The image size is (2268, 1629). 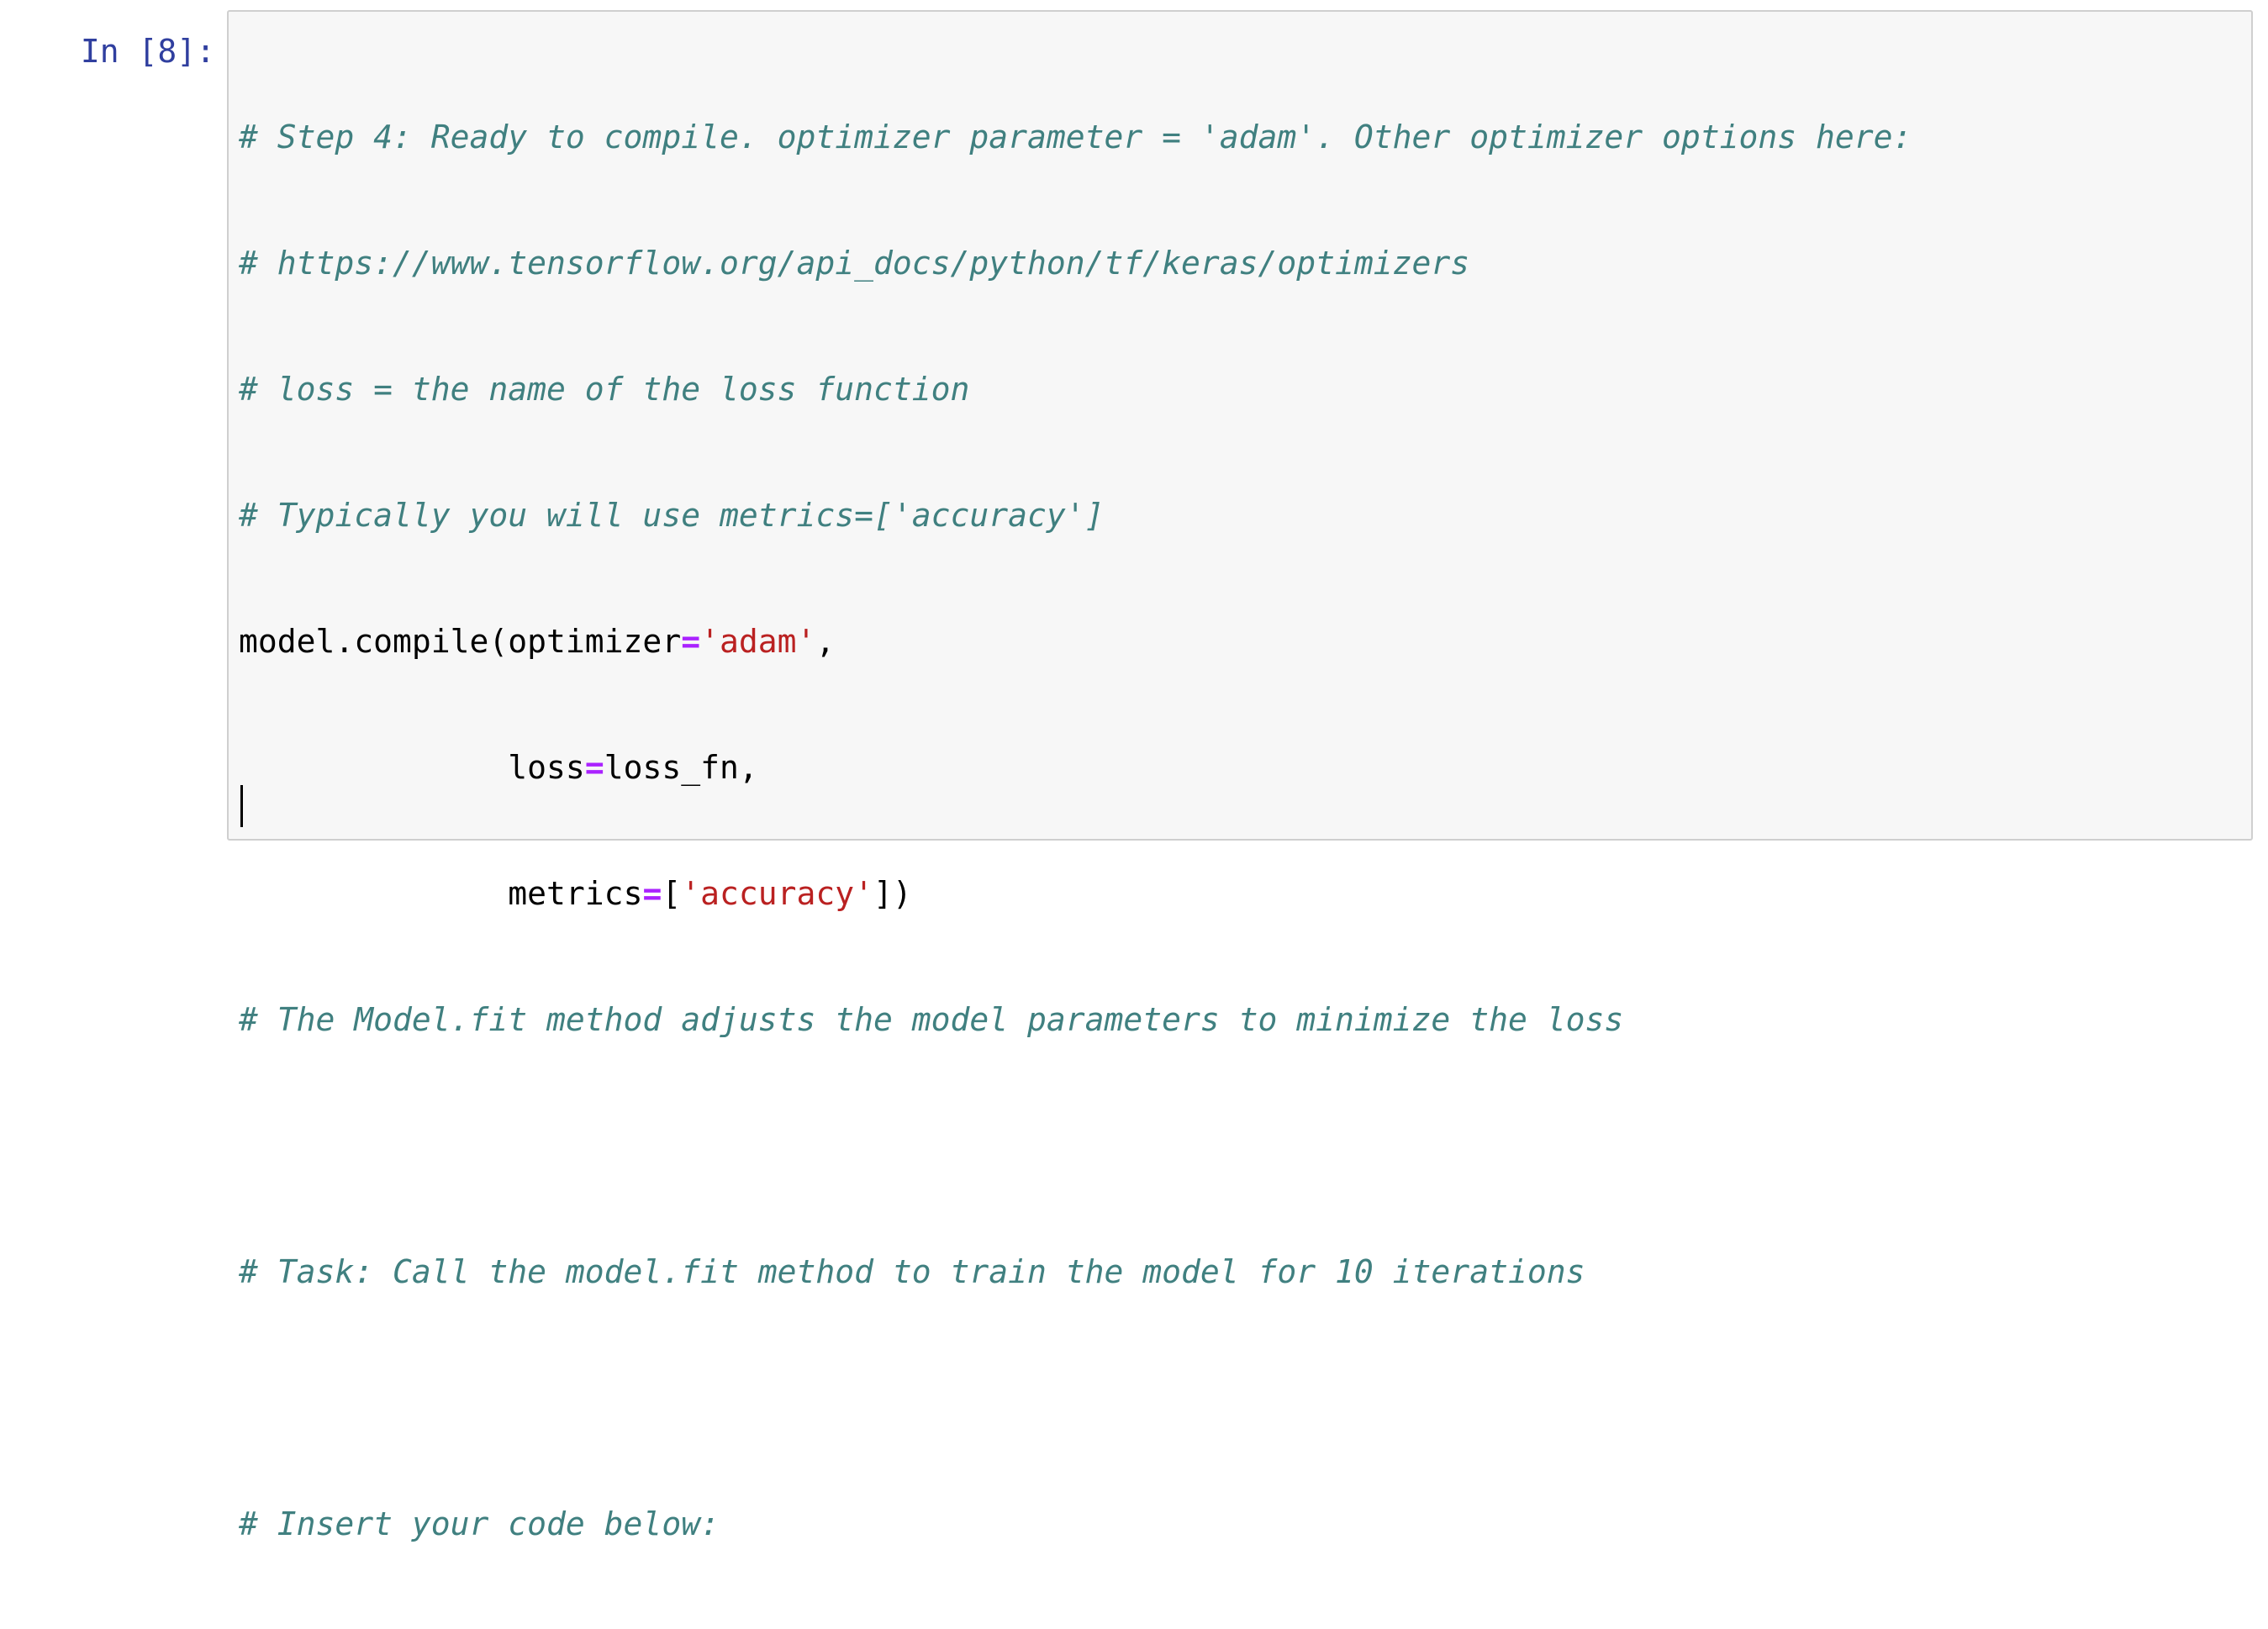 I want to click on cell-prompt: In [8]:, so click(x=147, y=52).